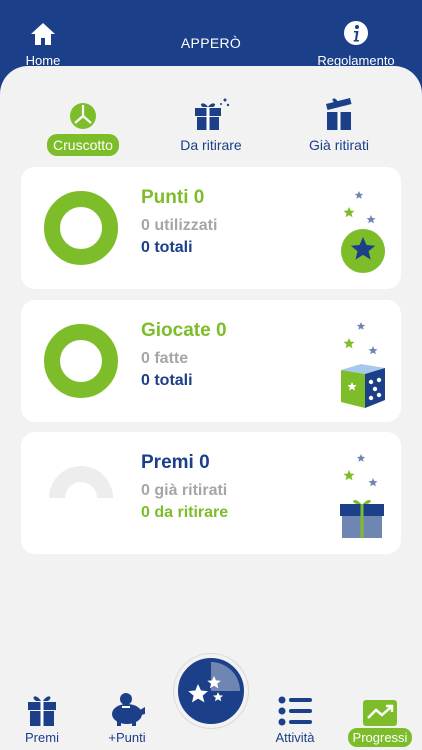 This screenshot has height=750, width=422. I want to click on points-card: Punti 0 0 utilizzati 0 totali, so click(211, 228).